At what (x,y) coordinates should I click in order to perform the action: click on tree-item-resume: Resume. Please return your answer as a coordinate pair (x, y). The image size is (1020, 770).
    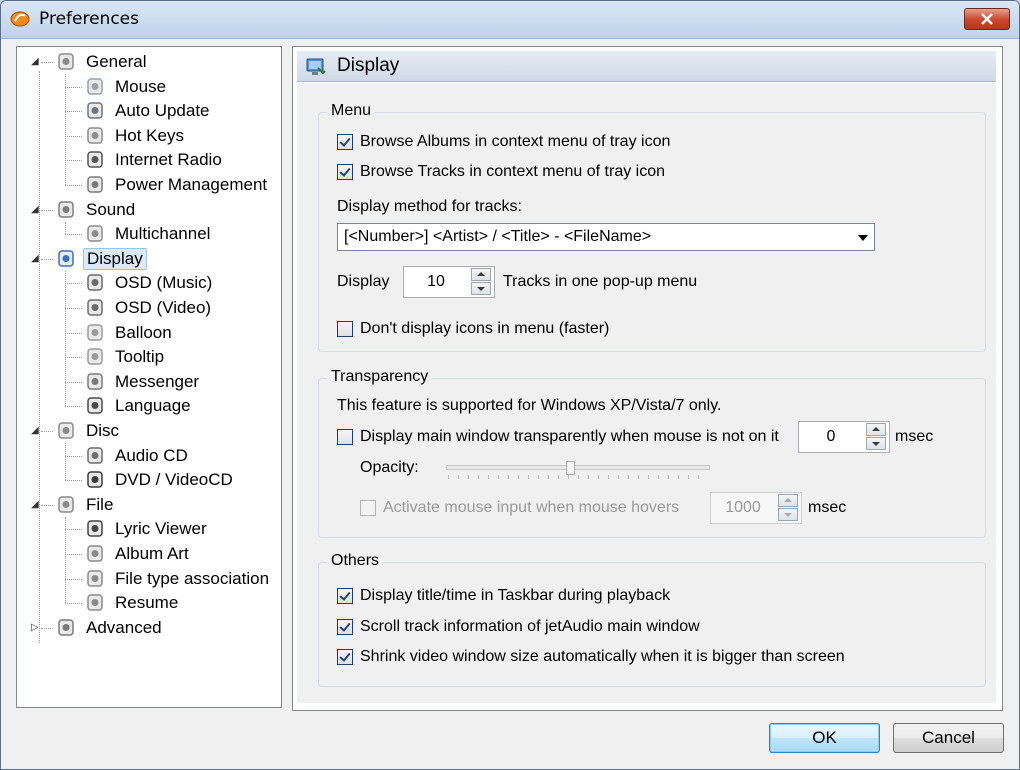
    Looking at the image, I should click on (132, 603).